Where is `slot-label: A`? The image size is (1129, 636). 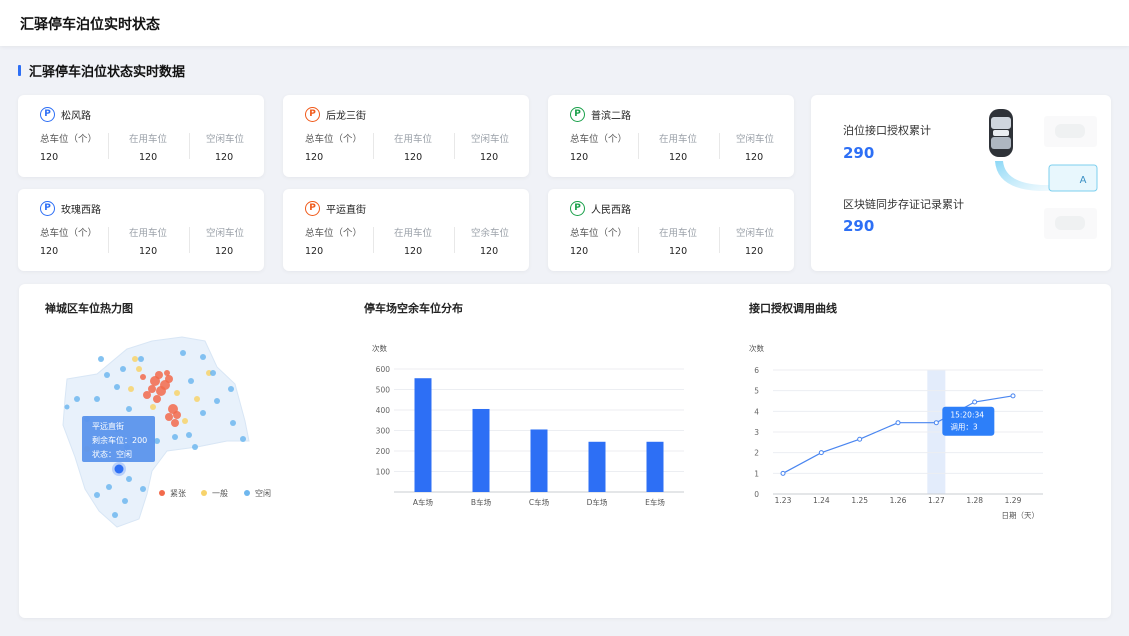 slot-label: A is located at coordinates (1083, 180).